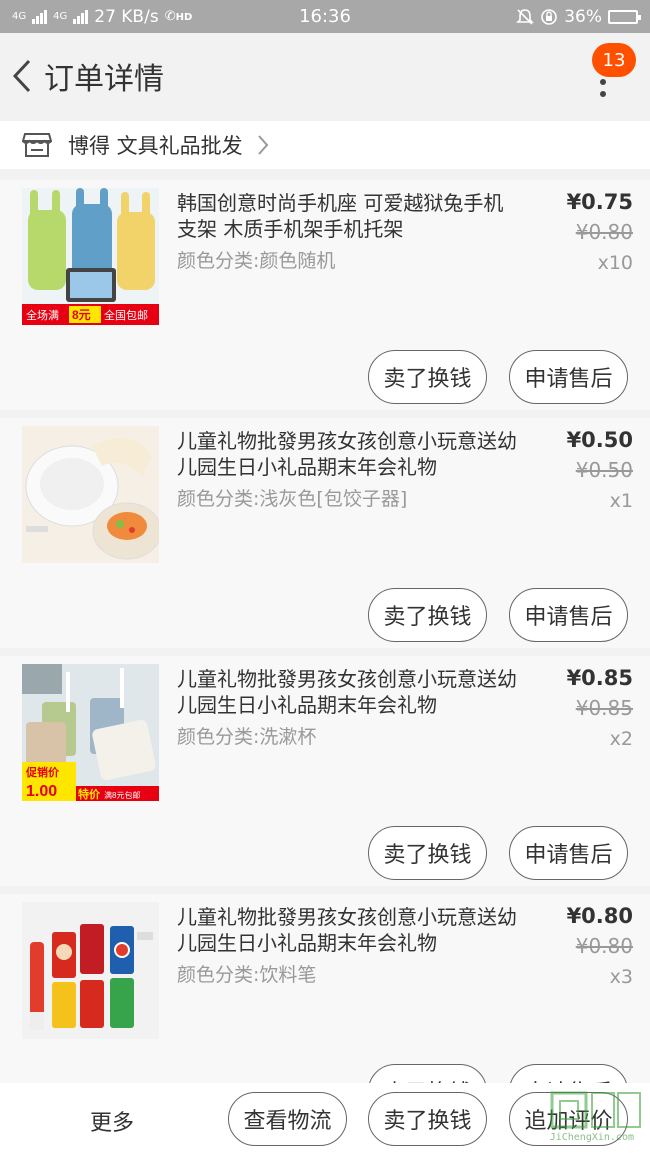  I want to click on status-right: 36%, so click(578, 16).